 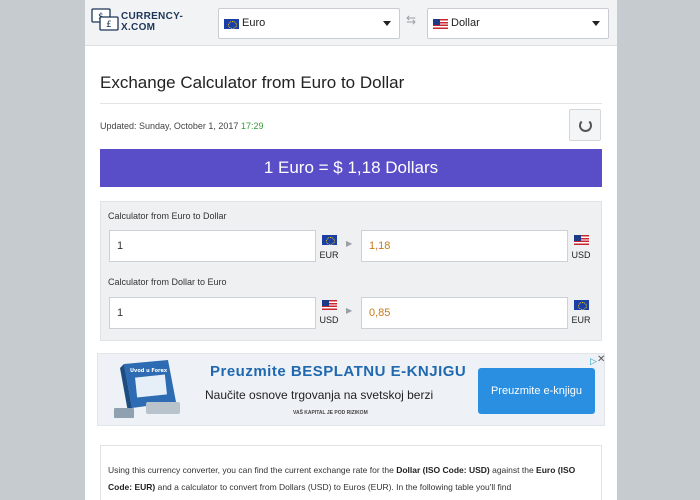 I want to click on ad-headline: Preuzmite BESPLATNU E-KNJIGU, so click(x=338, y=371).